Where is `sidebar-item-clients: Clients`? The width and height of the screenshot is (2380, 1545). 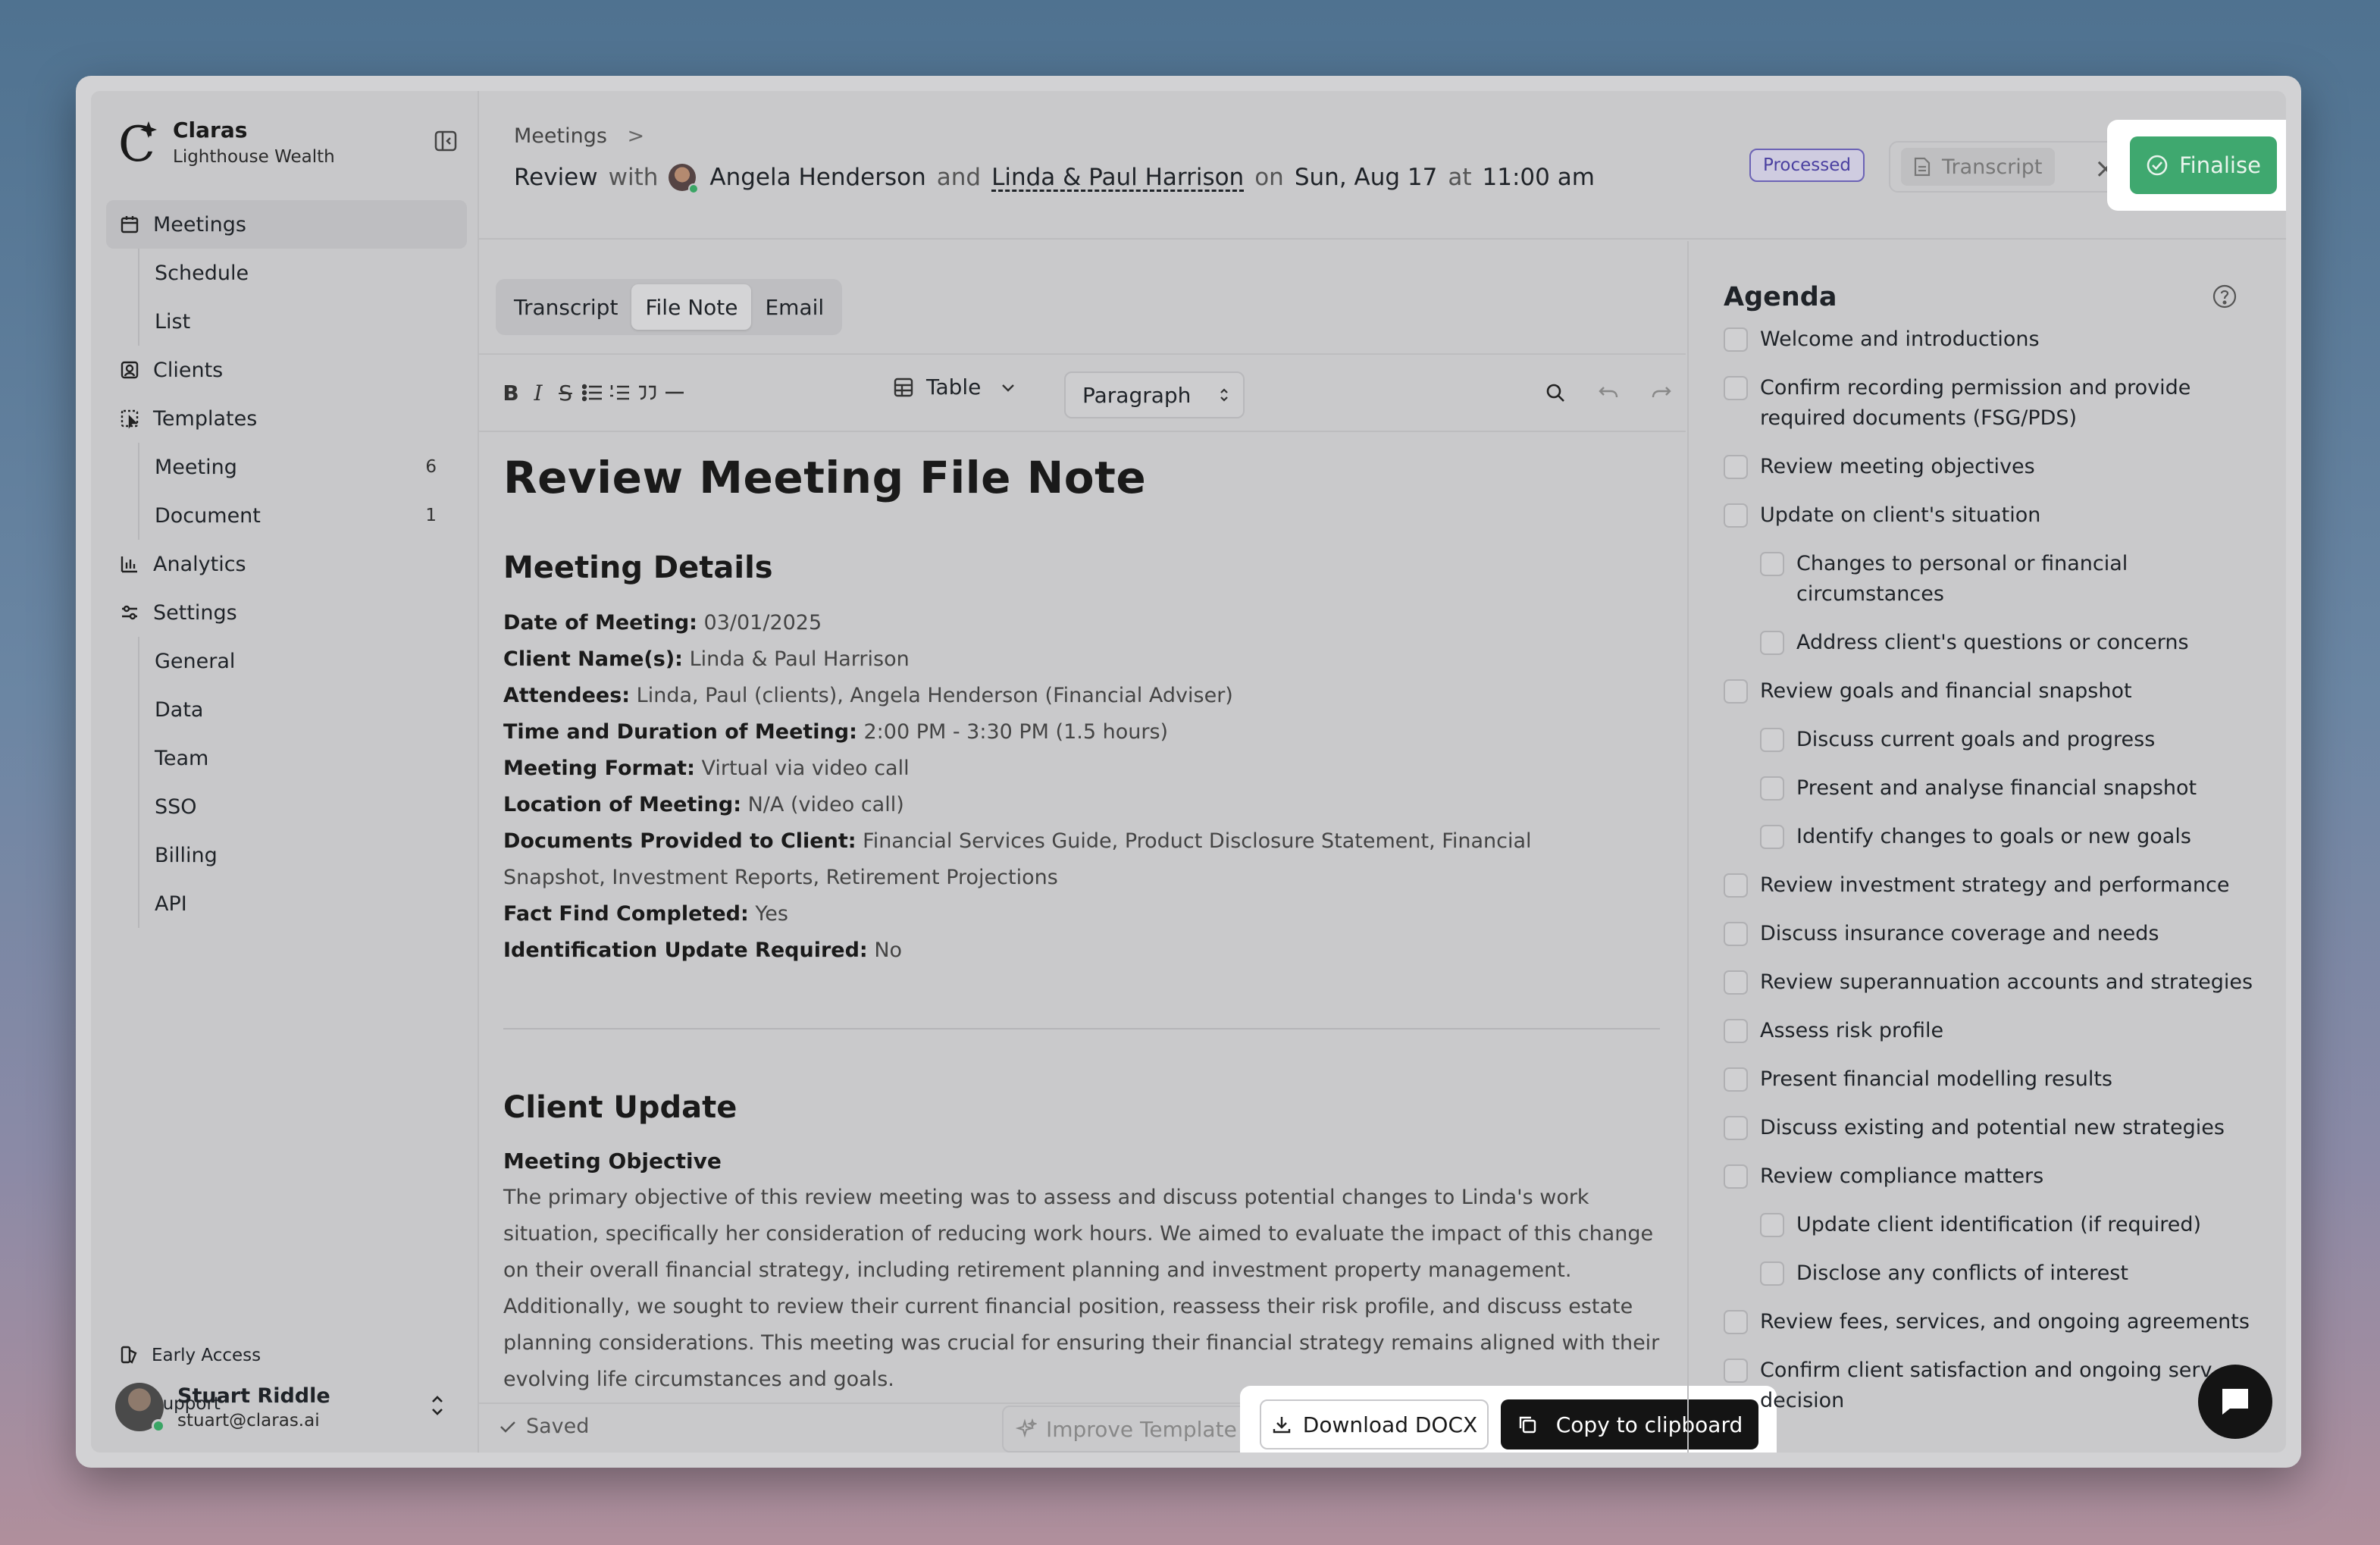
sidebar-item-clients: Clients is located at coordinates (287, 370).